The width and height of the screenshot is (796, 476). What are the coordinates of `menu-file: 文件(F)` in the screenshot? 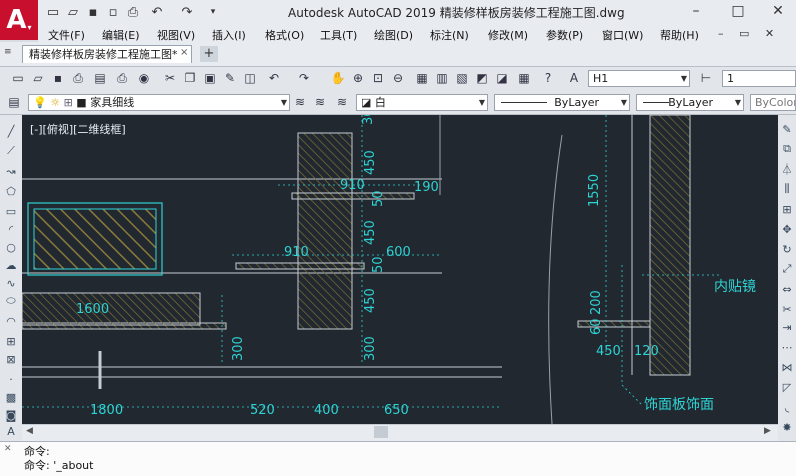 It's located at (66, 35).